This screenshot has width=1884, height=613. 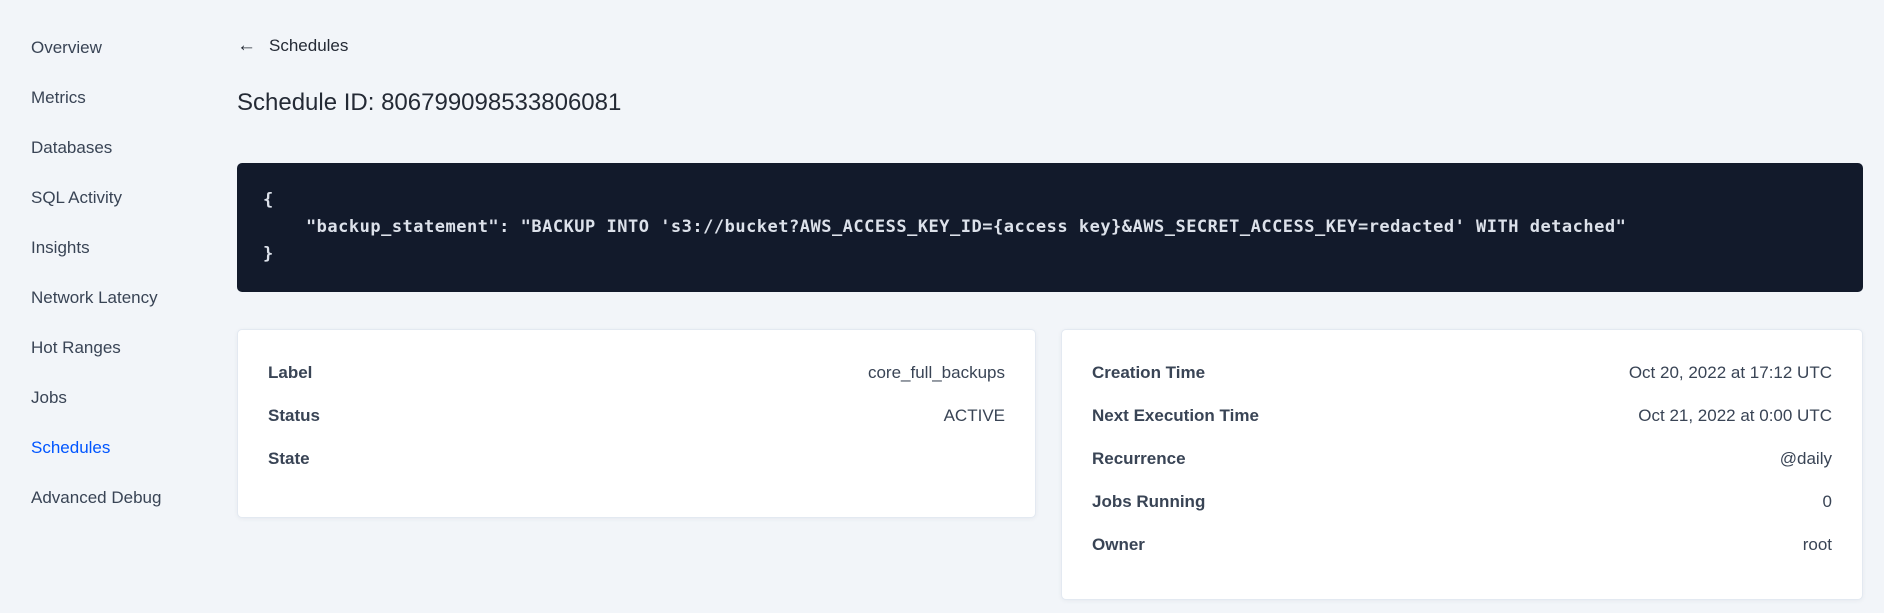 What do you see at coordinates (1462, 374) in the screenshot?
I see `detail-row-creation-time: Creation Time Oct 20, 2022 at 17:12 UTC` at bounding box center [1462, 374].